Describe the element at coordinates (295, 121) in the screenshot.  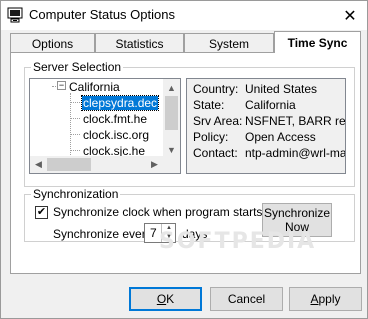
I see `detail-value: NSFNET, BARR region` at that location.